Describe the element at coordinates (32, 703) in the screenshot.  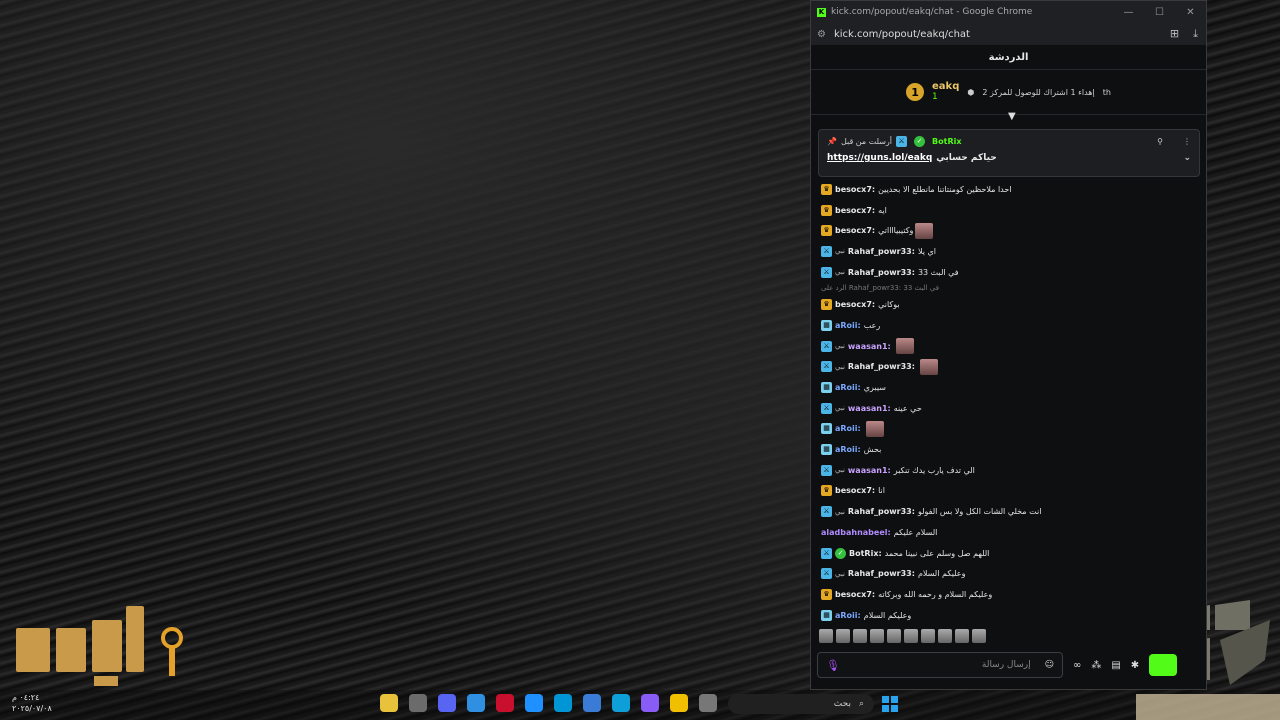
I see `system-clock: ٠٤:٢٤ م ٢٠٢٥/٠٧/٠٨` at that location.